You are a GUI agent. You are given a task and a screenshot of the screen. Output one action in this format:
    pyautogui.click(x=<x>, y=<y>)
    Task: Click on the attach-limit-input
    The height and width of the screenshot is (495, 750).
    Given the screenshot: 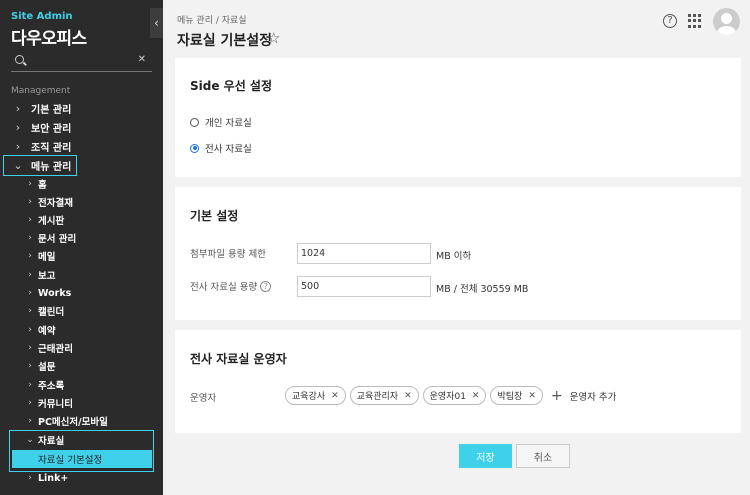 What is the action you would take?
    pyautogui.click(x=364, y=253)
    